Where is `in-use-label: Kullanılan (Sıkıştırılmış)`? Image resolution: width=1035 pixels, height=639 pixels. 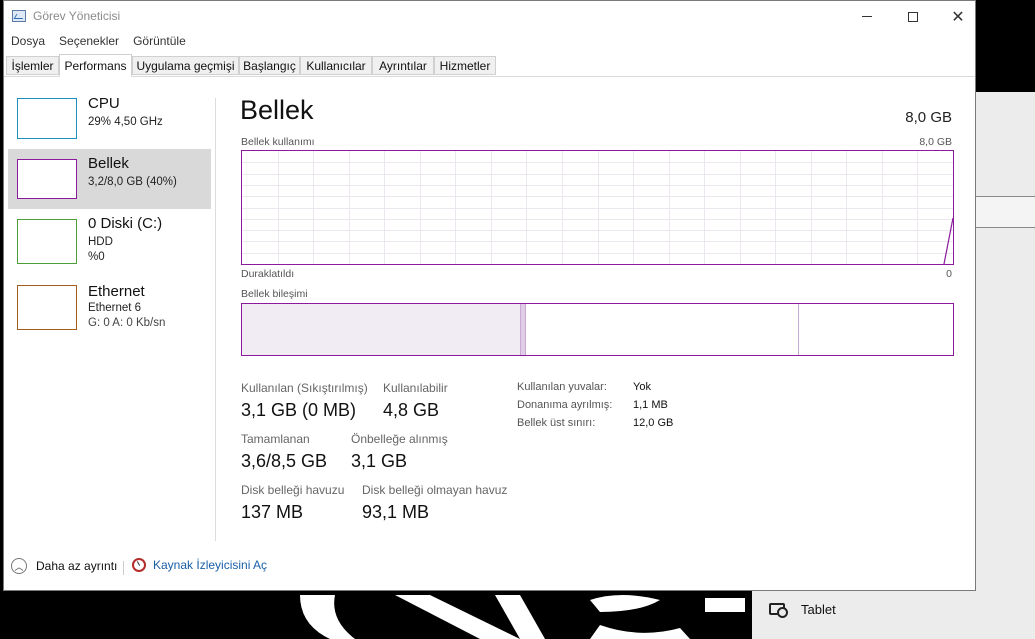 in-use-label: Kullanılan (Sıkıştırılmış) is located at coordinates (304, 388).